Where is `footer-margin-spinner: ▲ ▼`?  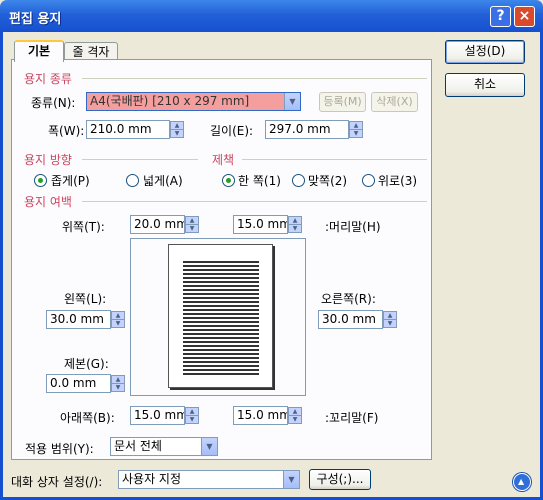
footer-margin-spinner: ▲ ▼ is located at coordinates (295, 415).